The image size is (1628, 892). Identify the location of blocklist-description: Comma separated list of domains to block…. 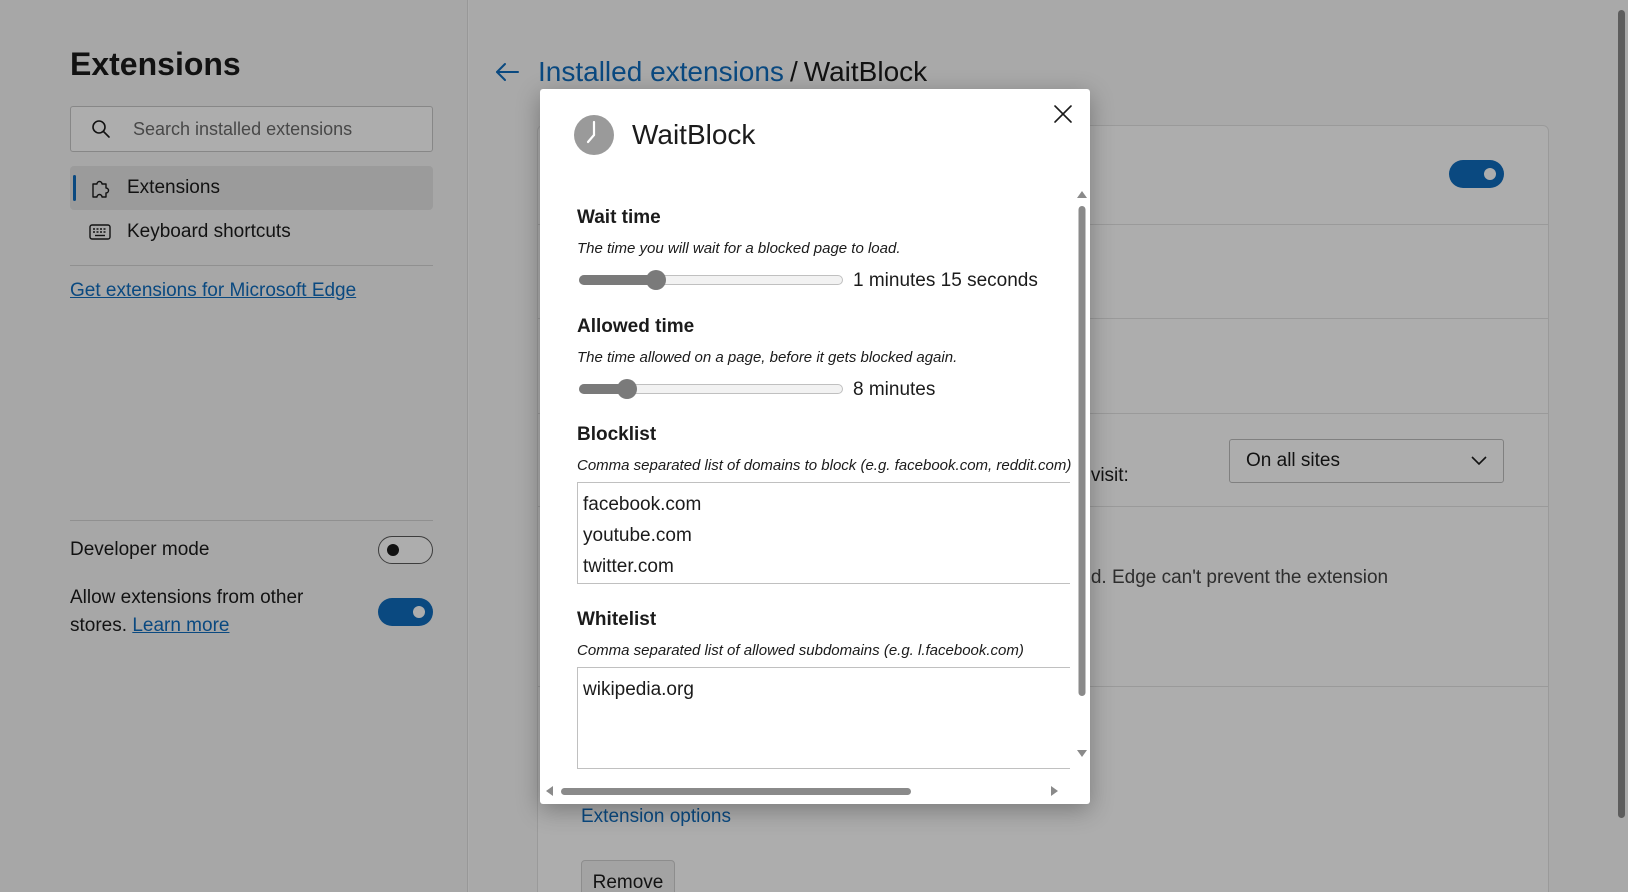
(824, 465).